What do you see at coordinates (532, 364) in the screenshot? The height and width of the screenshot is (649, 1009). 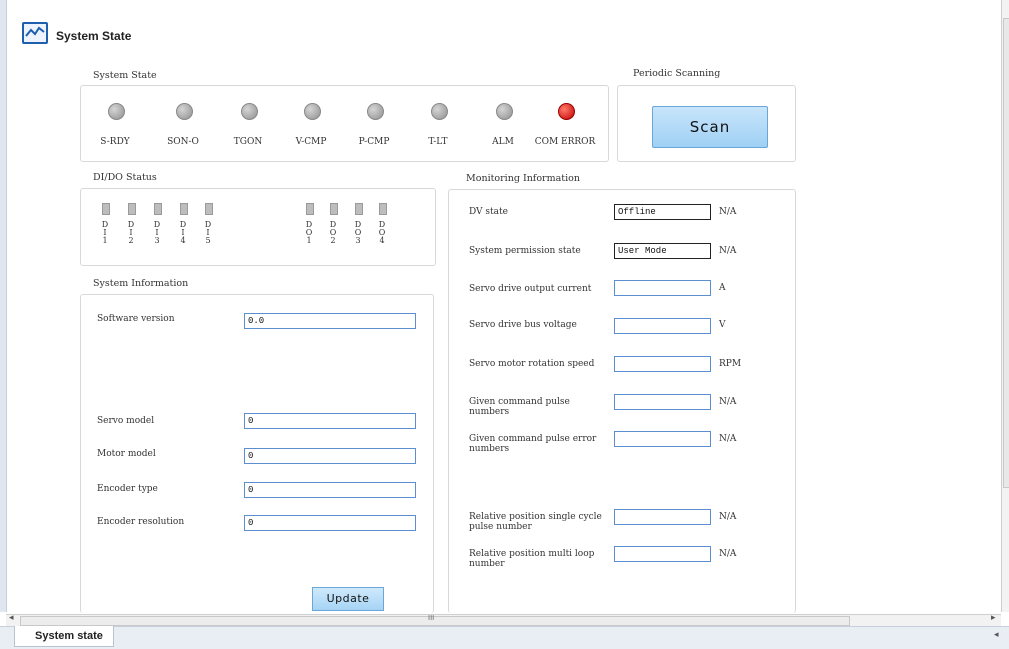 I see `rotation-speed-label: Servo motor rotation speed` at bounding box center [532, 364].